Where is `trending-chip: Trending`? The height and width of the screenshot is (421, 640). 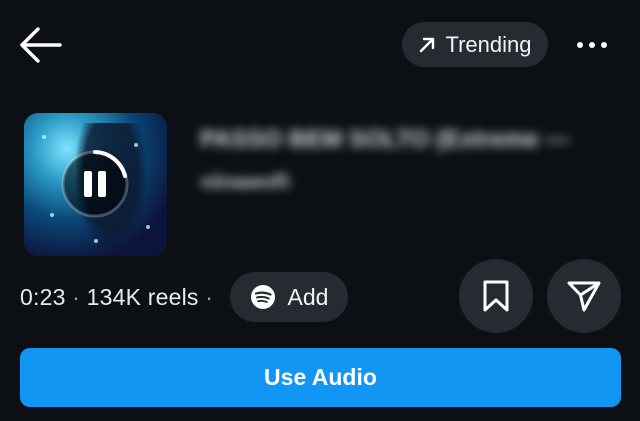
trending-chip: Trending is located at coordinates (475, 44).